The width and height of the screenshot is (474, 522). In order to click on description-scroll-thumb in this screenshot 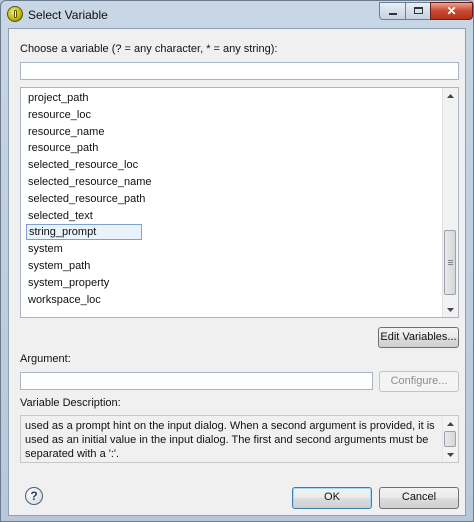, I will do `click(450, 439)`.